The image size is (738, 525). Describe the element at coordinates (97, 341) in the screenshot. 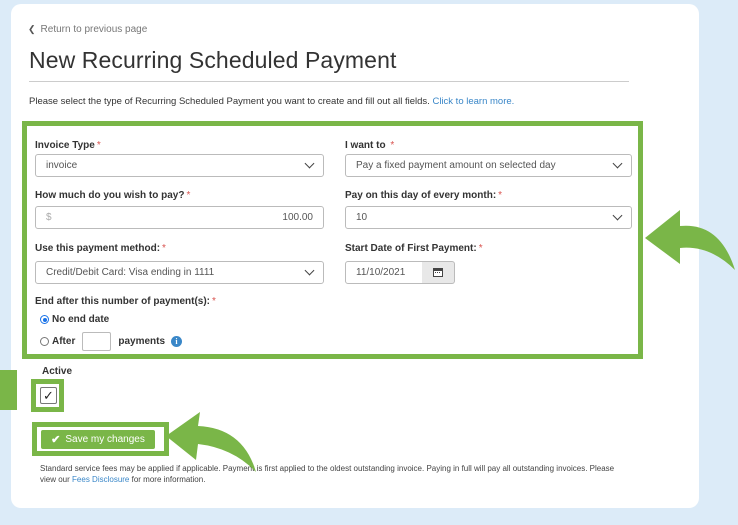

I see `payment-count-input` at that location.